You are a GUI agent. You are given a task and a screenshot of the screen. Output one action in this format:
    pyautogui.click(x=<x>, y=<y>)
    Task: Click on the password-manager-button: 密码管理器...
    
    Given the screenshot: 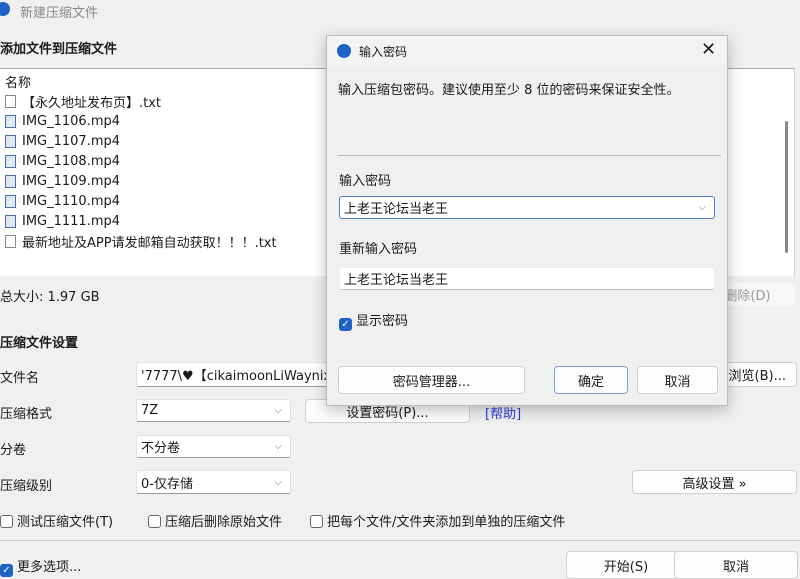 What is the action you would take?
    pyautogui.click(x=431, y=380)
    